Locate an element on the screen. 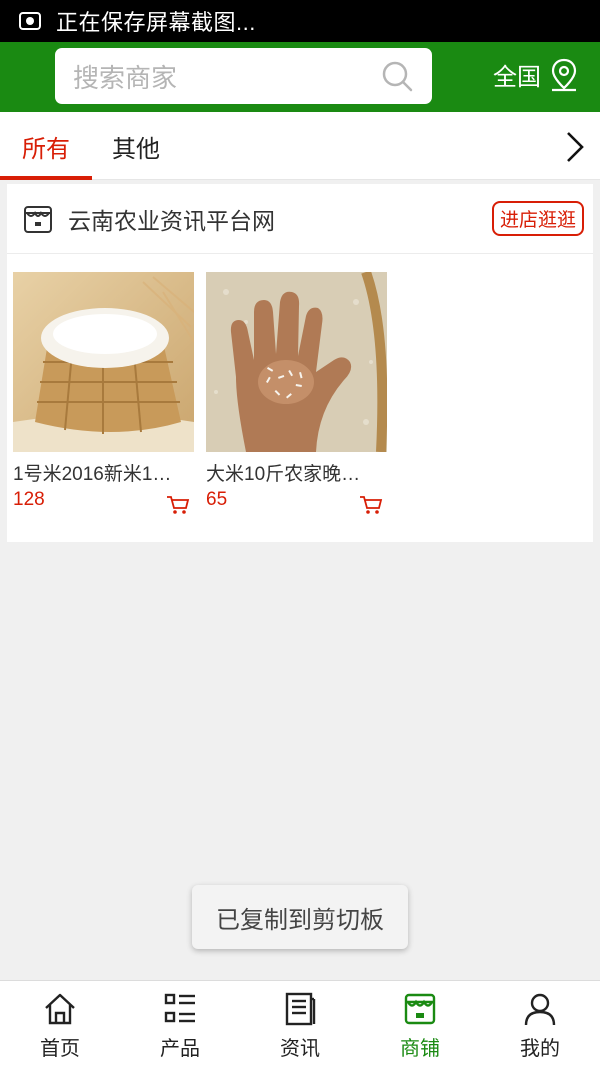 This screenshot has height=1067, width=600. nav-label: 首页 is located at coordinates (60, 1049).